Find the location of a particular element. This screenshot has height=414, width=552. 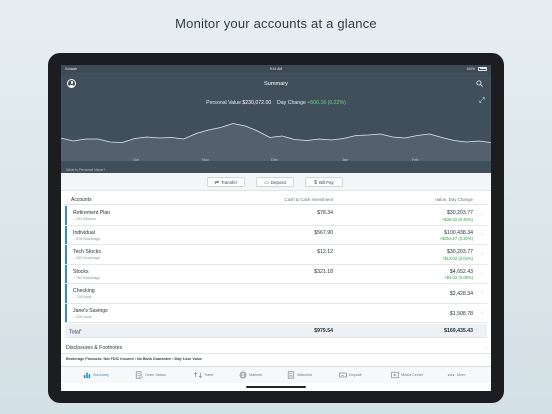

order-status-icon is located at coordinates (139, 375).